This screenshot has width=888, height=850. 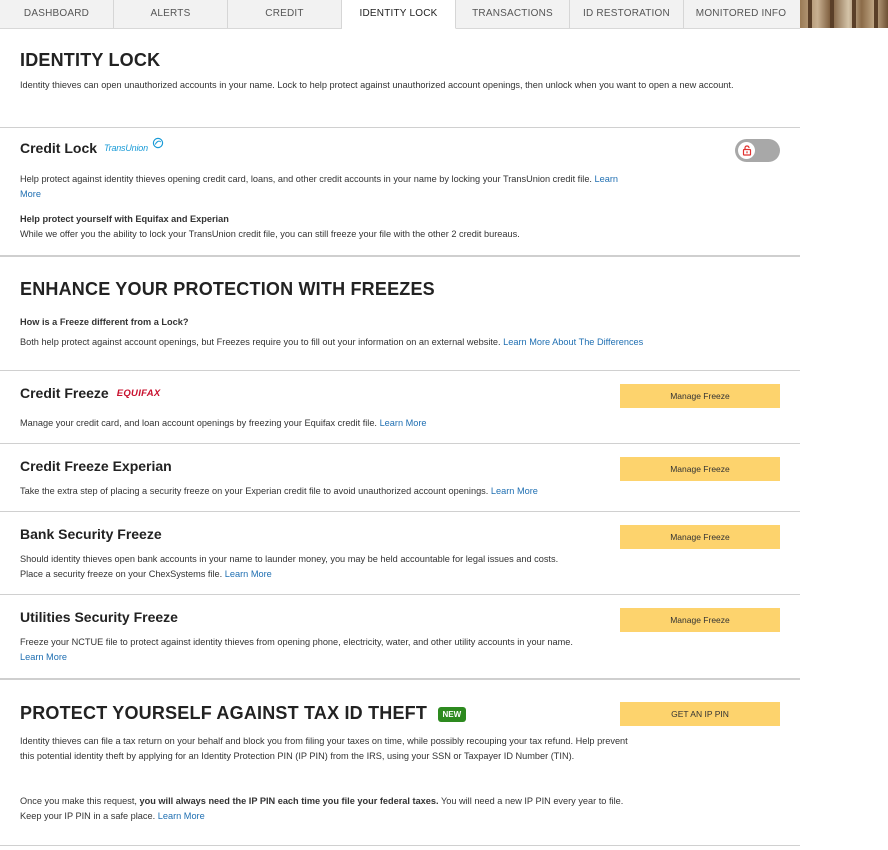 I want to click on utilities-learn-more-link: Learn More, so click(x=43, y=657).